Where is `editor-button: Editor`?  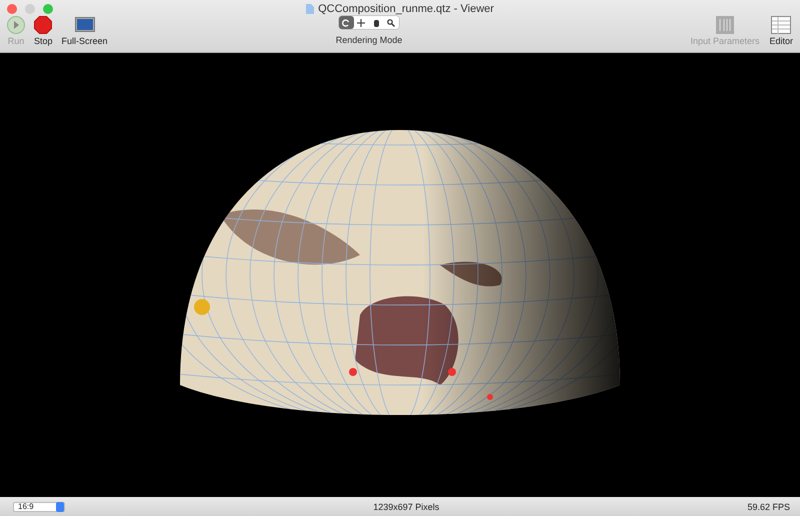
editor-button: Editor is located at coordinates (781, 31).